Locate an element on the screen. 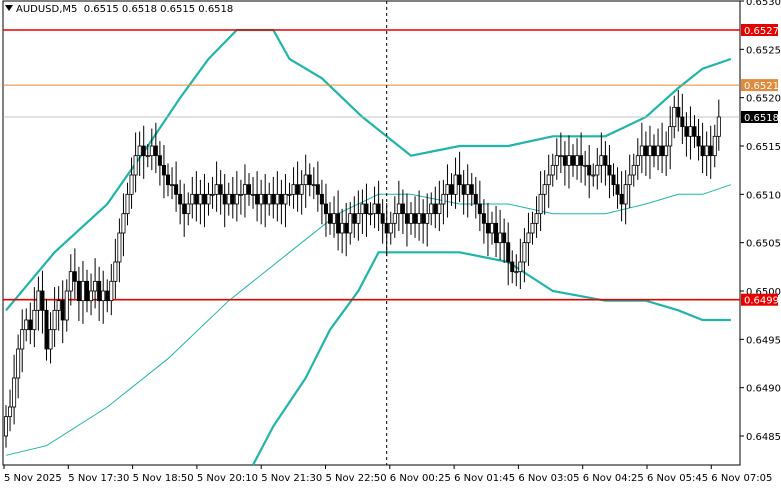  collapse-triangle-icon is located at coordinates (9, 8).